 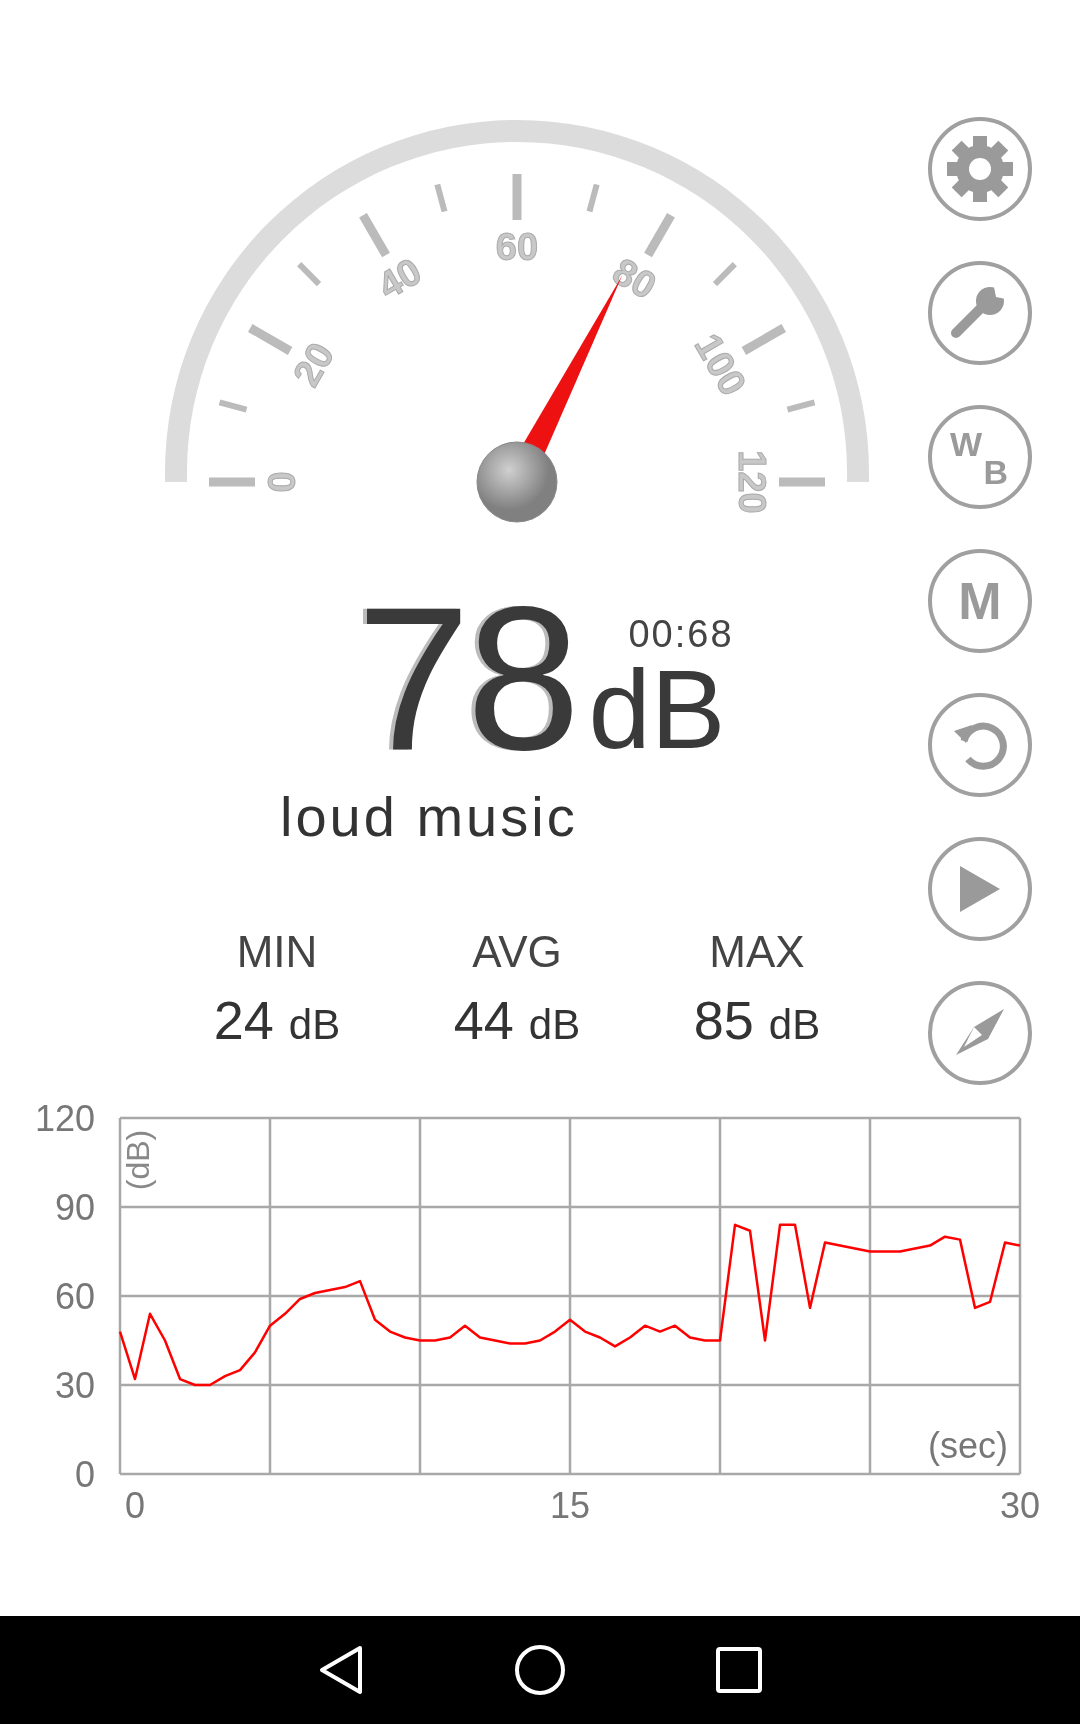 I want to click on y-axis-label: 0, so click(x=84, y=1474).